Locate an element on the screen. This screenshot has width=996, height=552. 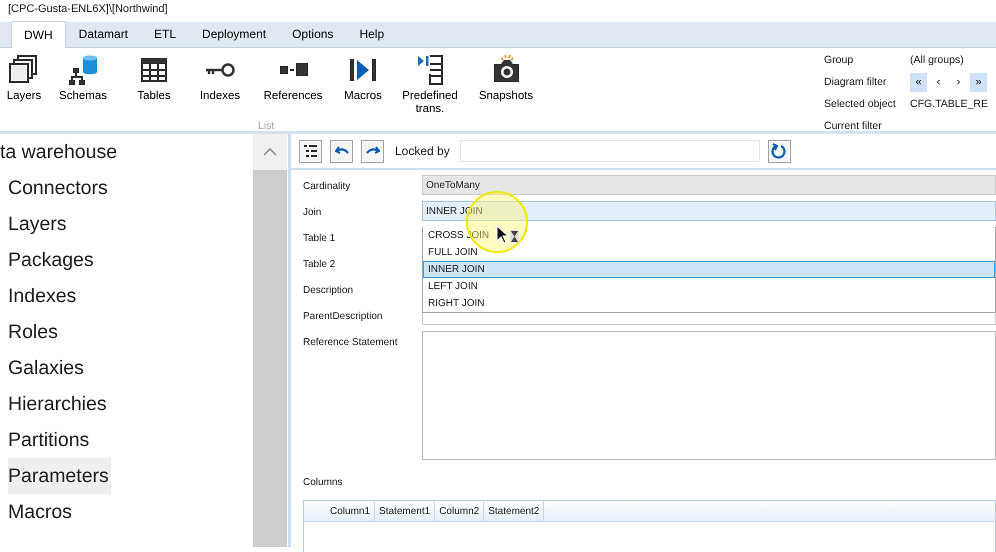
ribbon-button: Predefined trans. is located at coordinates (430, 89).